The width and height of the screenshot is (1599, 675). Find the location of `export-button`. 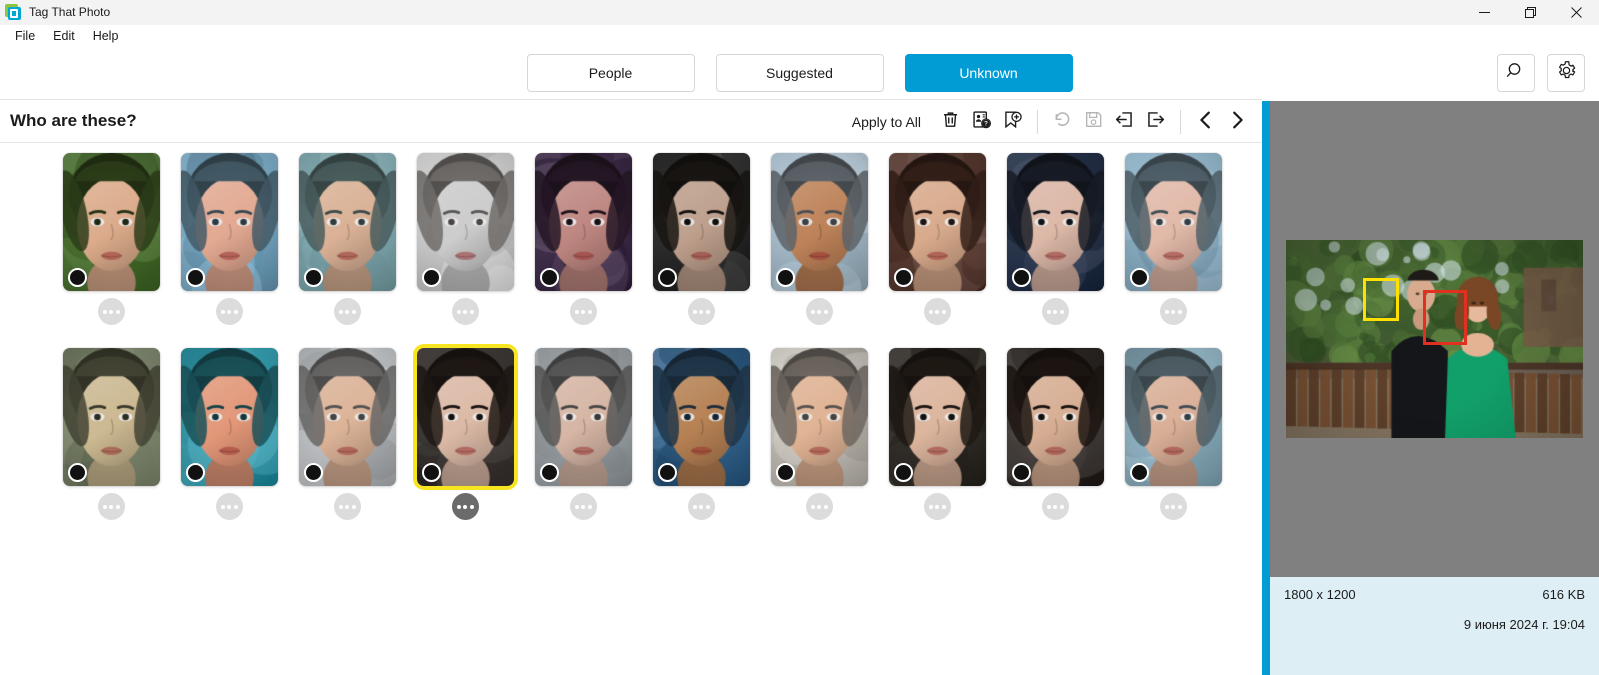

export-button is located at coordinates (1155, 122).